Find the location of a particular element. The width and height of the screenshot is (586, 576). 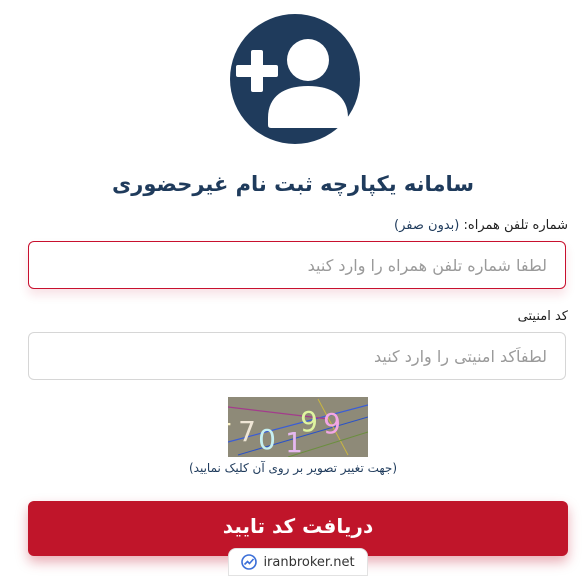

page-title: سامانه یکپارچه ثبت نام غیرحضوری is located at coordinates (293, 184).